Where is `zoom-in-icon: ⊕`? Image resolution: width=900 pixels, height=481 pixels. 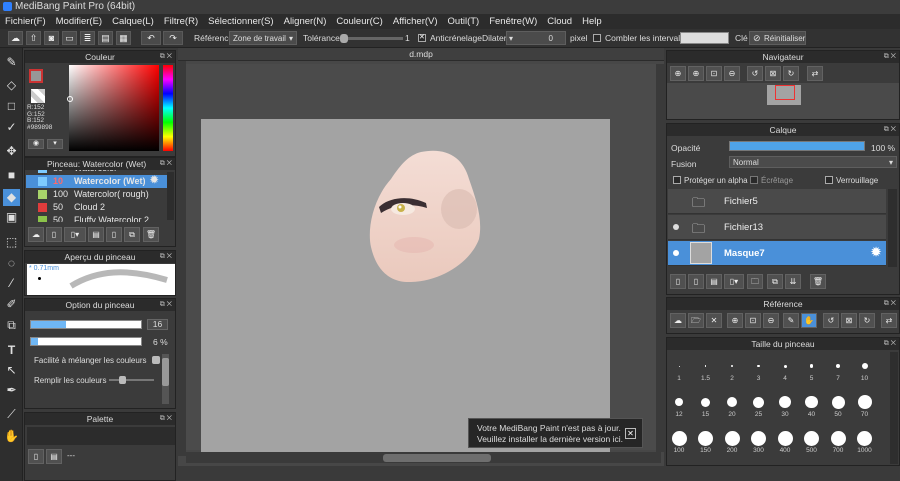 zoom-in-icon: ⊕ is located at coordinates (735, 320).